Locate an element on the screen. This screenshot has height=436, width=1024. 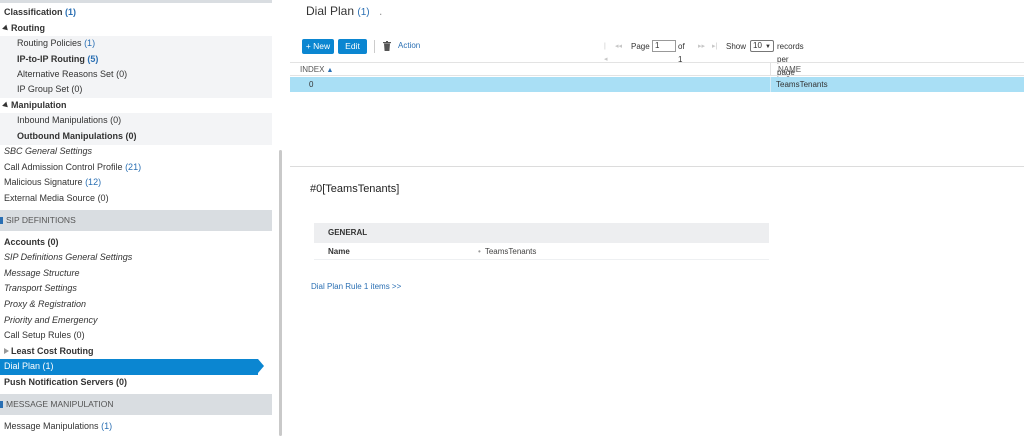
sidebar-scrollbar-thumb is located at coordinates (280, 293).